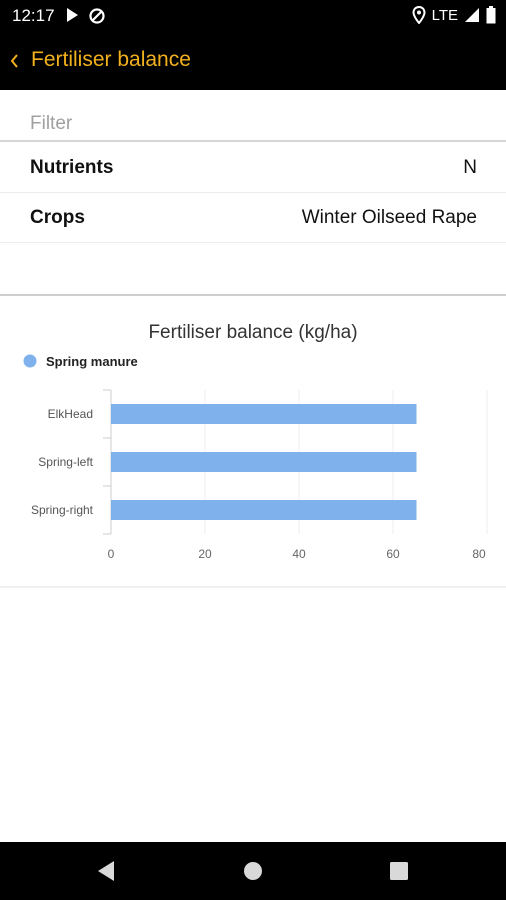 The image size is (506, 900). Describe the element at coordinates (389, 217) in the screenshot. I see `crops-value: Winter Oilseed Rape` at that location.